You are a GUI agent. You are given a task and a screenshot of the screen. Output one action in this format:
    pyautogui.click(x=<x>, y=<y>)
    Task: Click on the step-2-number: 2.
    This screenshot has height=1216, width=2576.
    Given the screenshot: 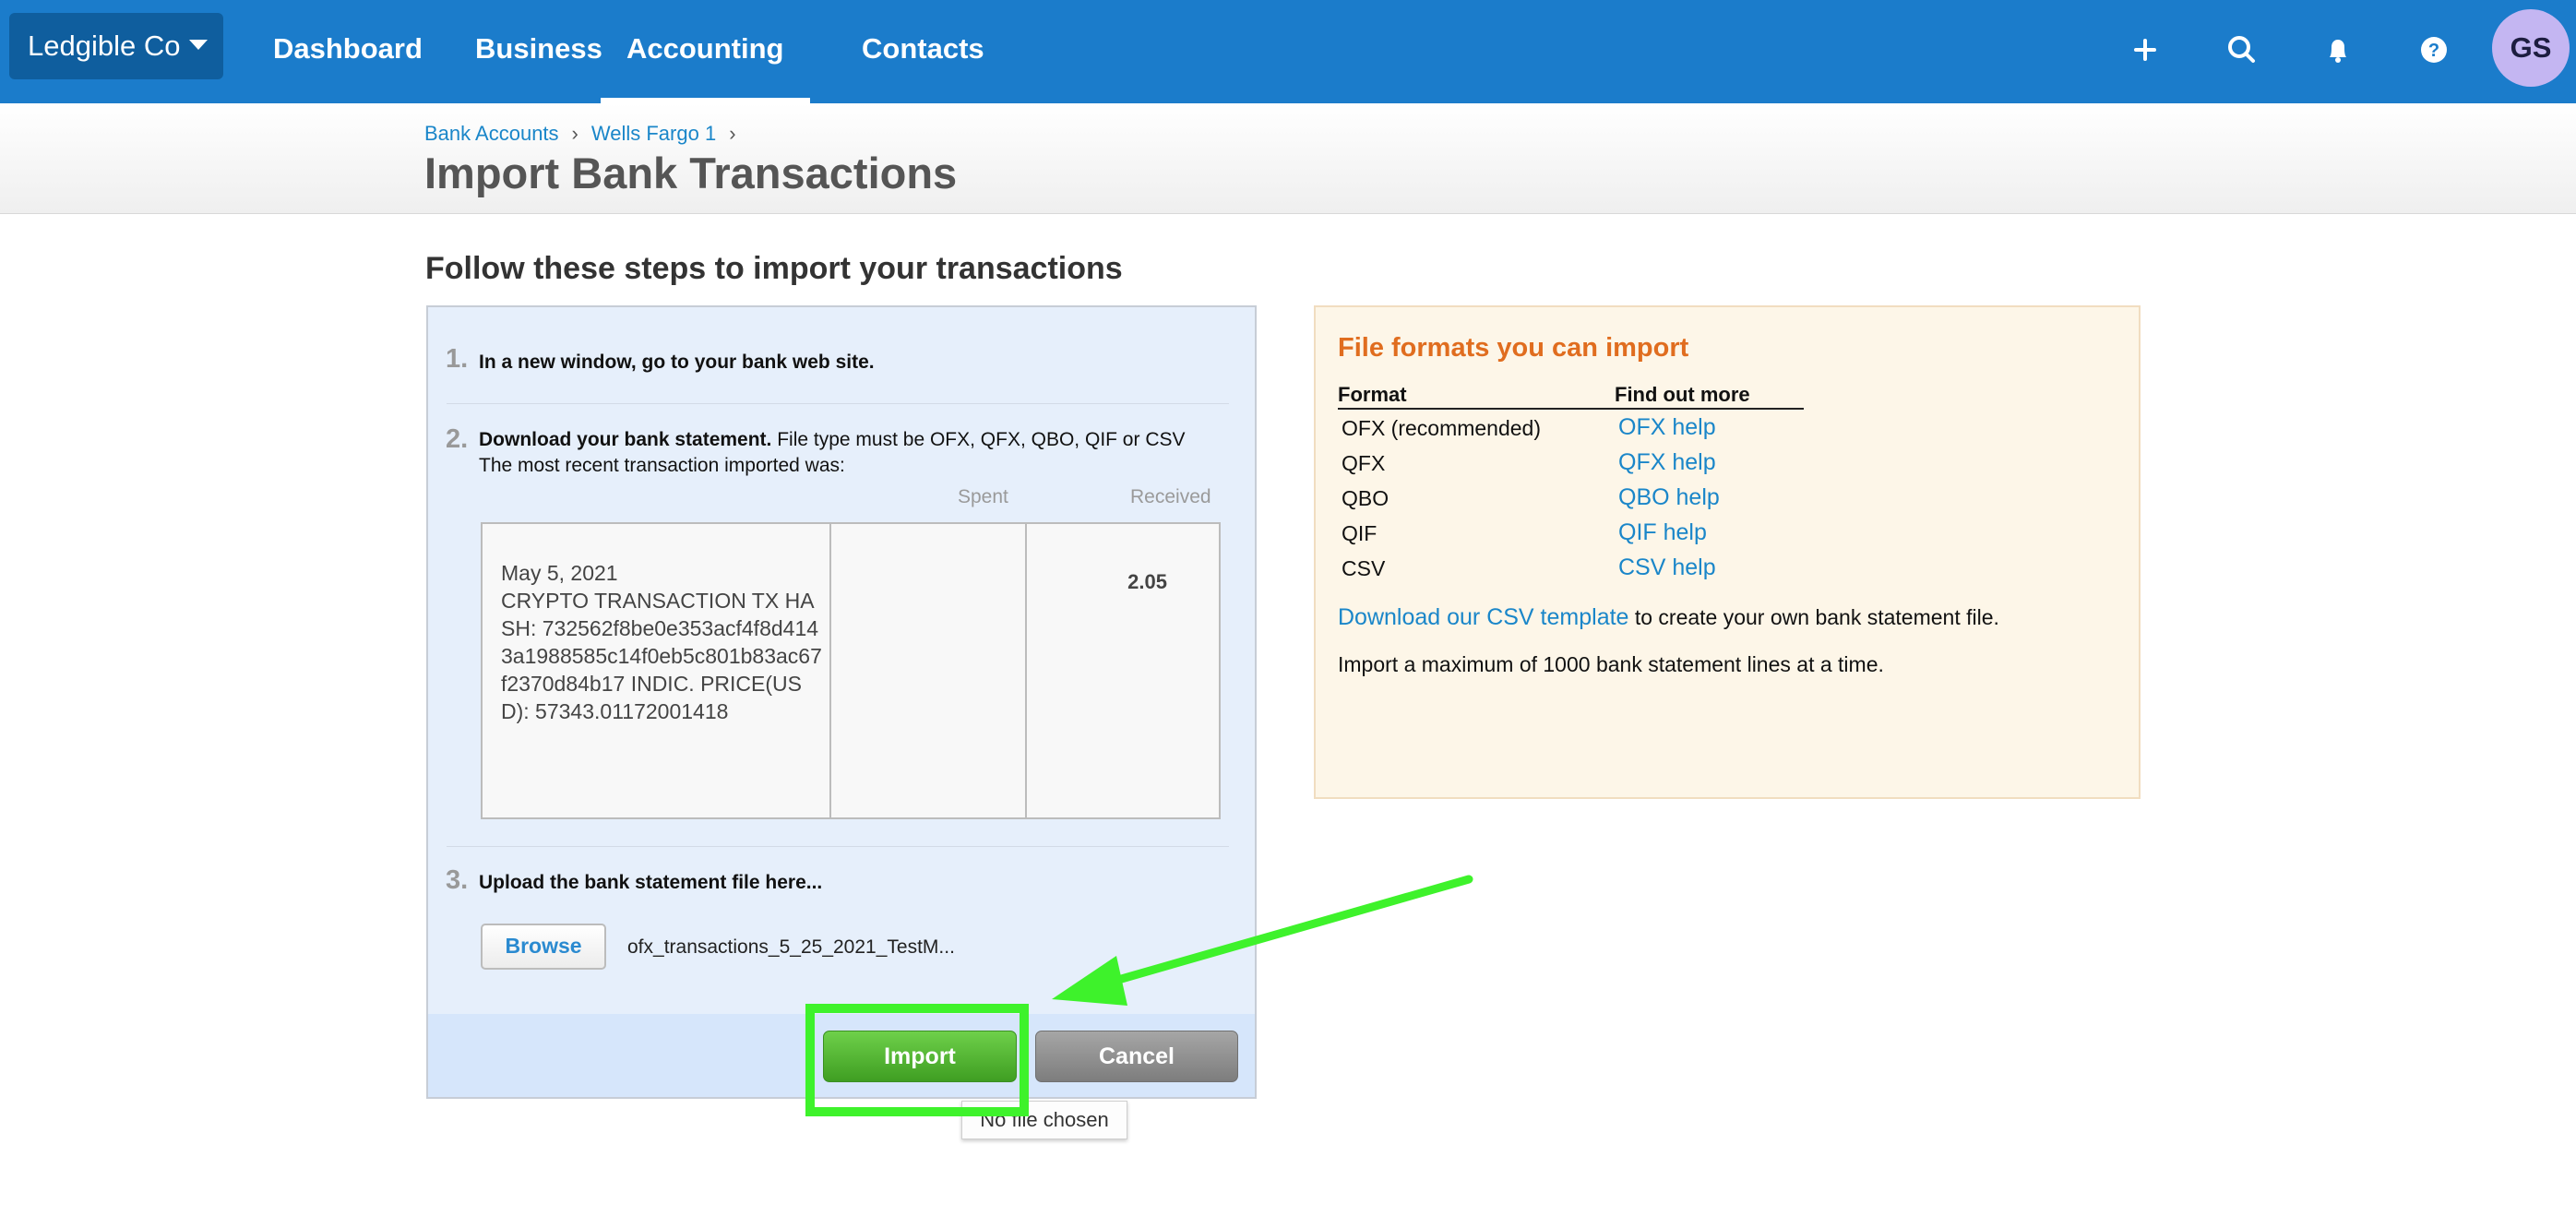 What is the action you would take?
    pyautogui.click(x=457, y=439)
    